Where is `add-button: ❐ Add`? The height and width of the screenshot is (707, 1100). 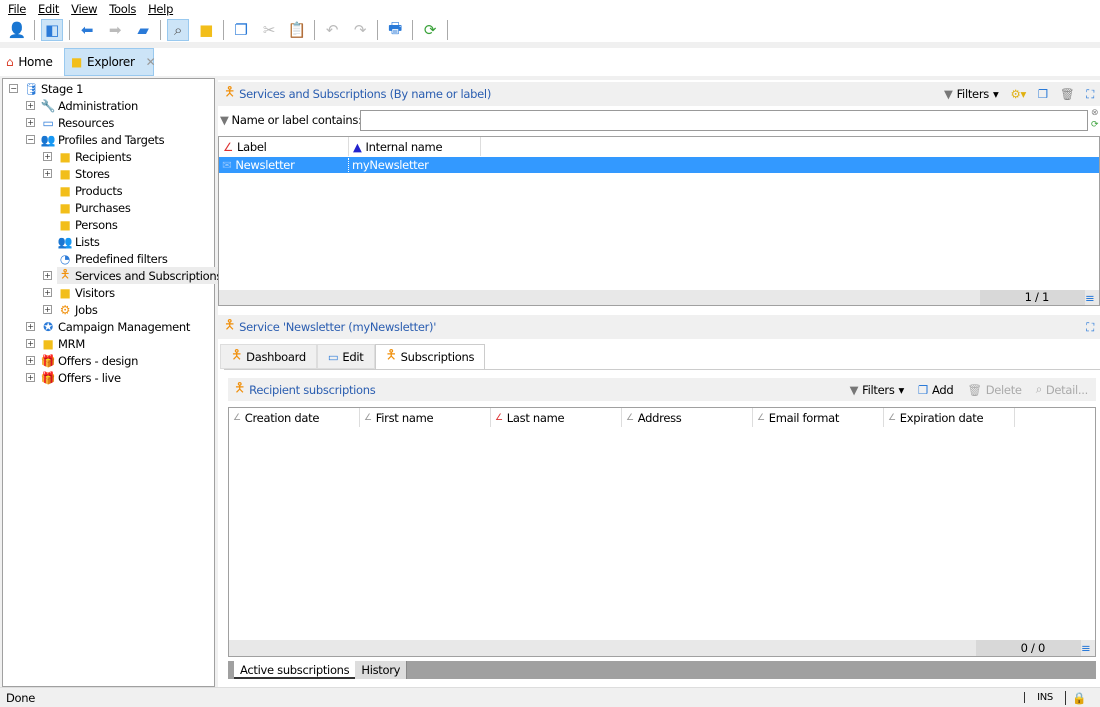 add-button: ❐ Add is located at coordinates (936, 389).